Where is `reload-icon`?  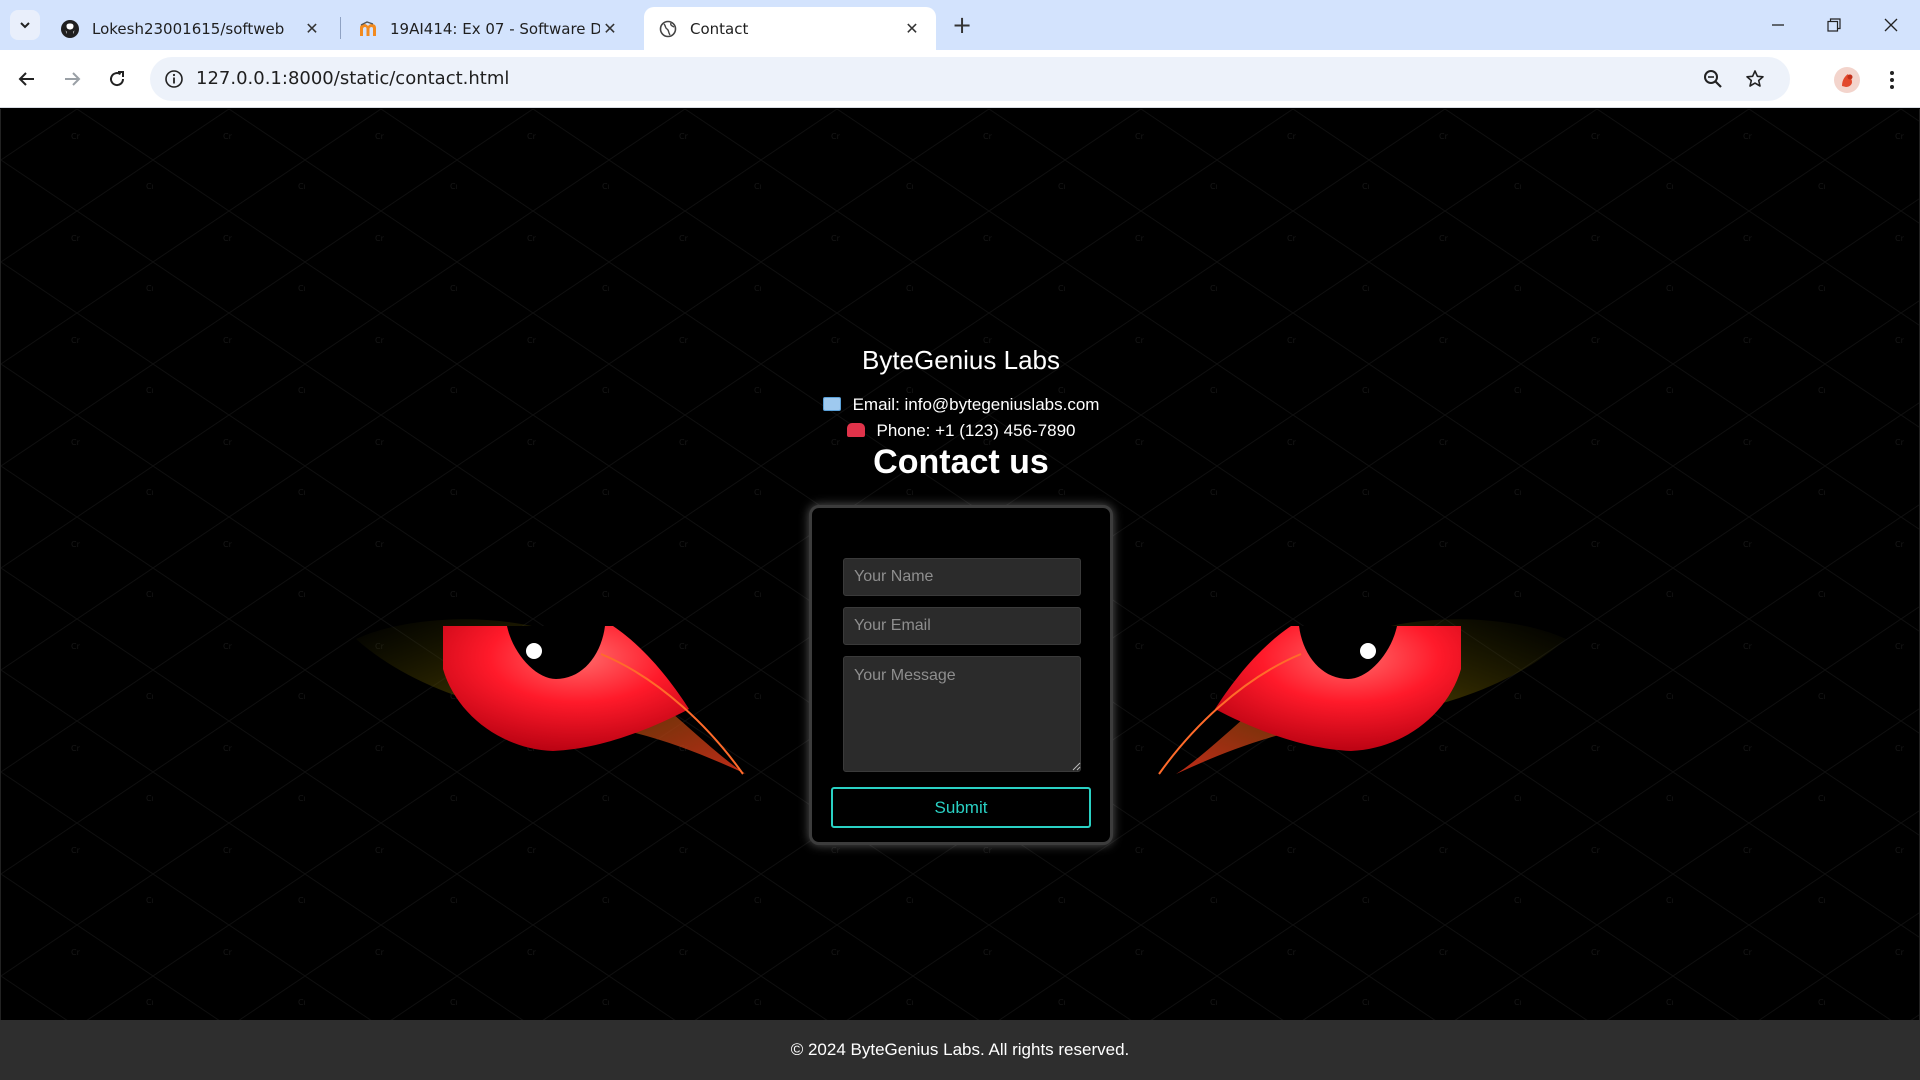
reload-icon is located at coordinates (117, 79).